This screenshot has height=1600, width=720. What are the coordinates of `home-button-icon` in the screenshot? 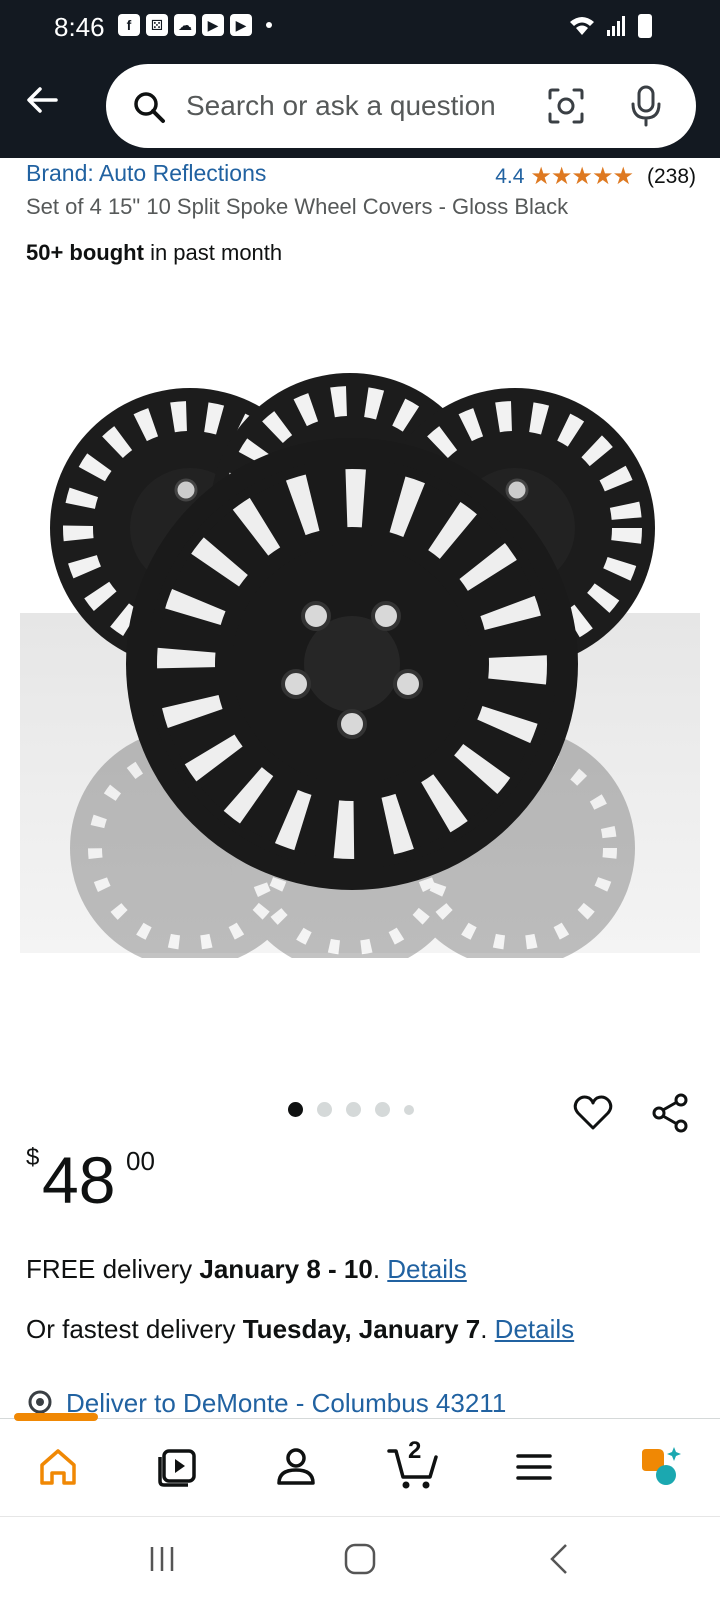 It's located at (360, 1559).